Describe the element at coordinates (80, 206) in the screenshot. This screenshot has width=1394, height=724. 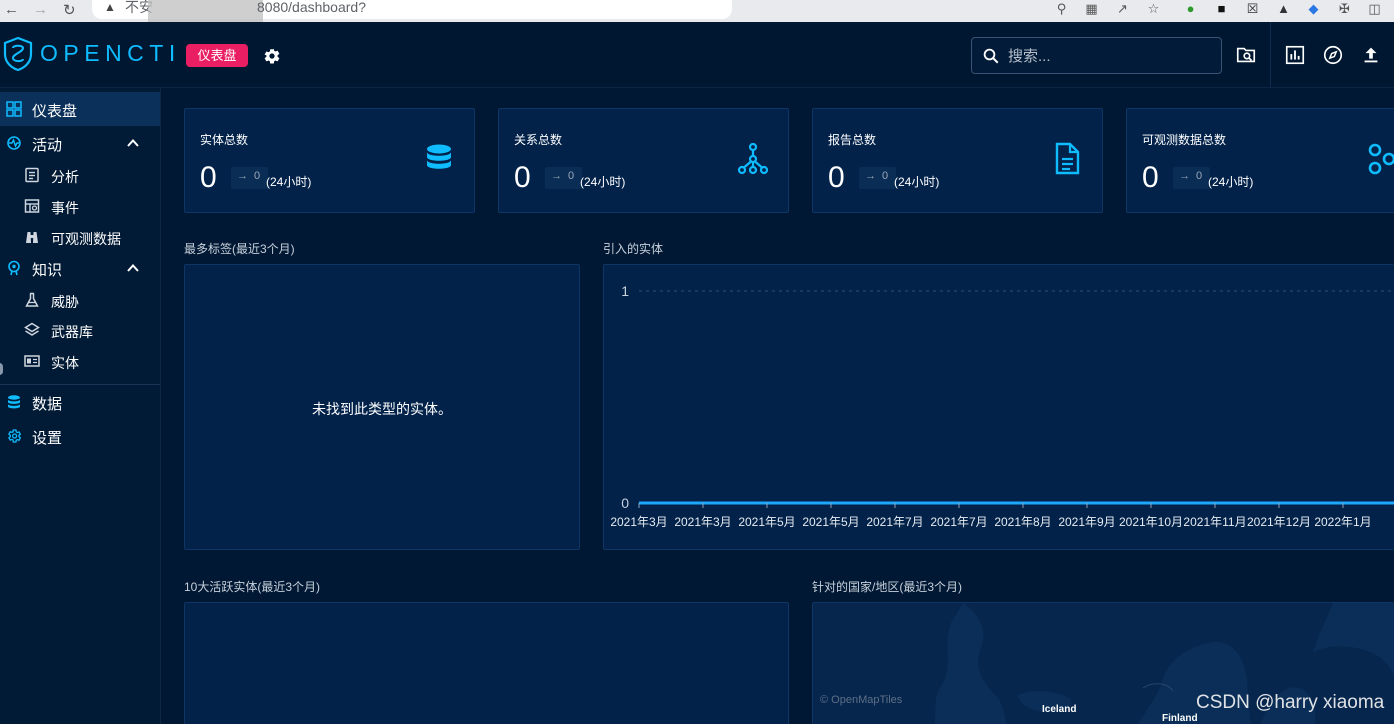
I see `sidebar-item-events: 事件` at that location.